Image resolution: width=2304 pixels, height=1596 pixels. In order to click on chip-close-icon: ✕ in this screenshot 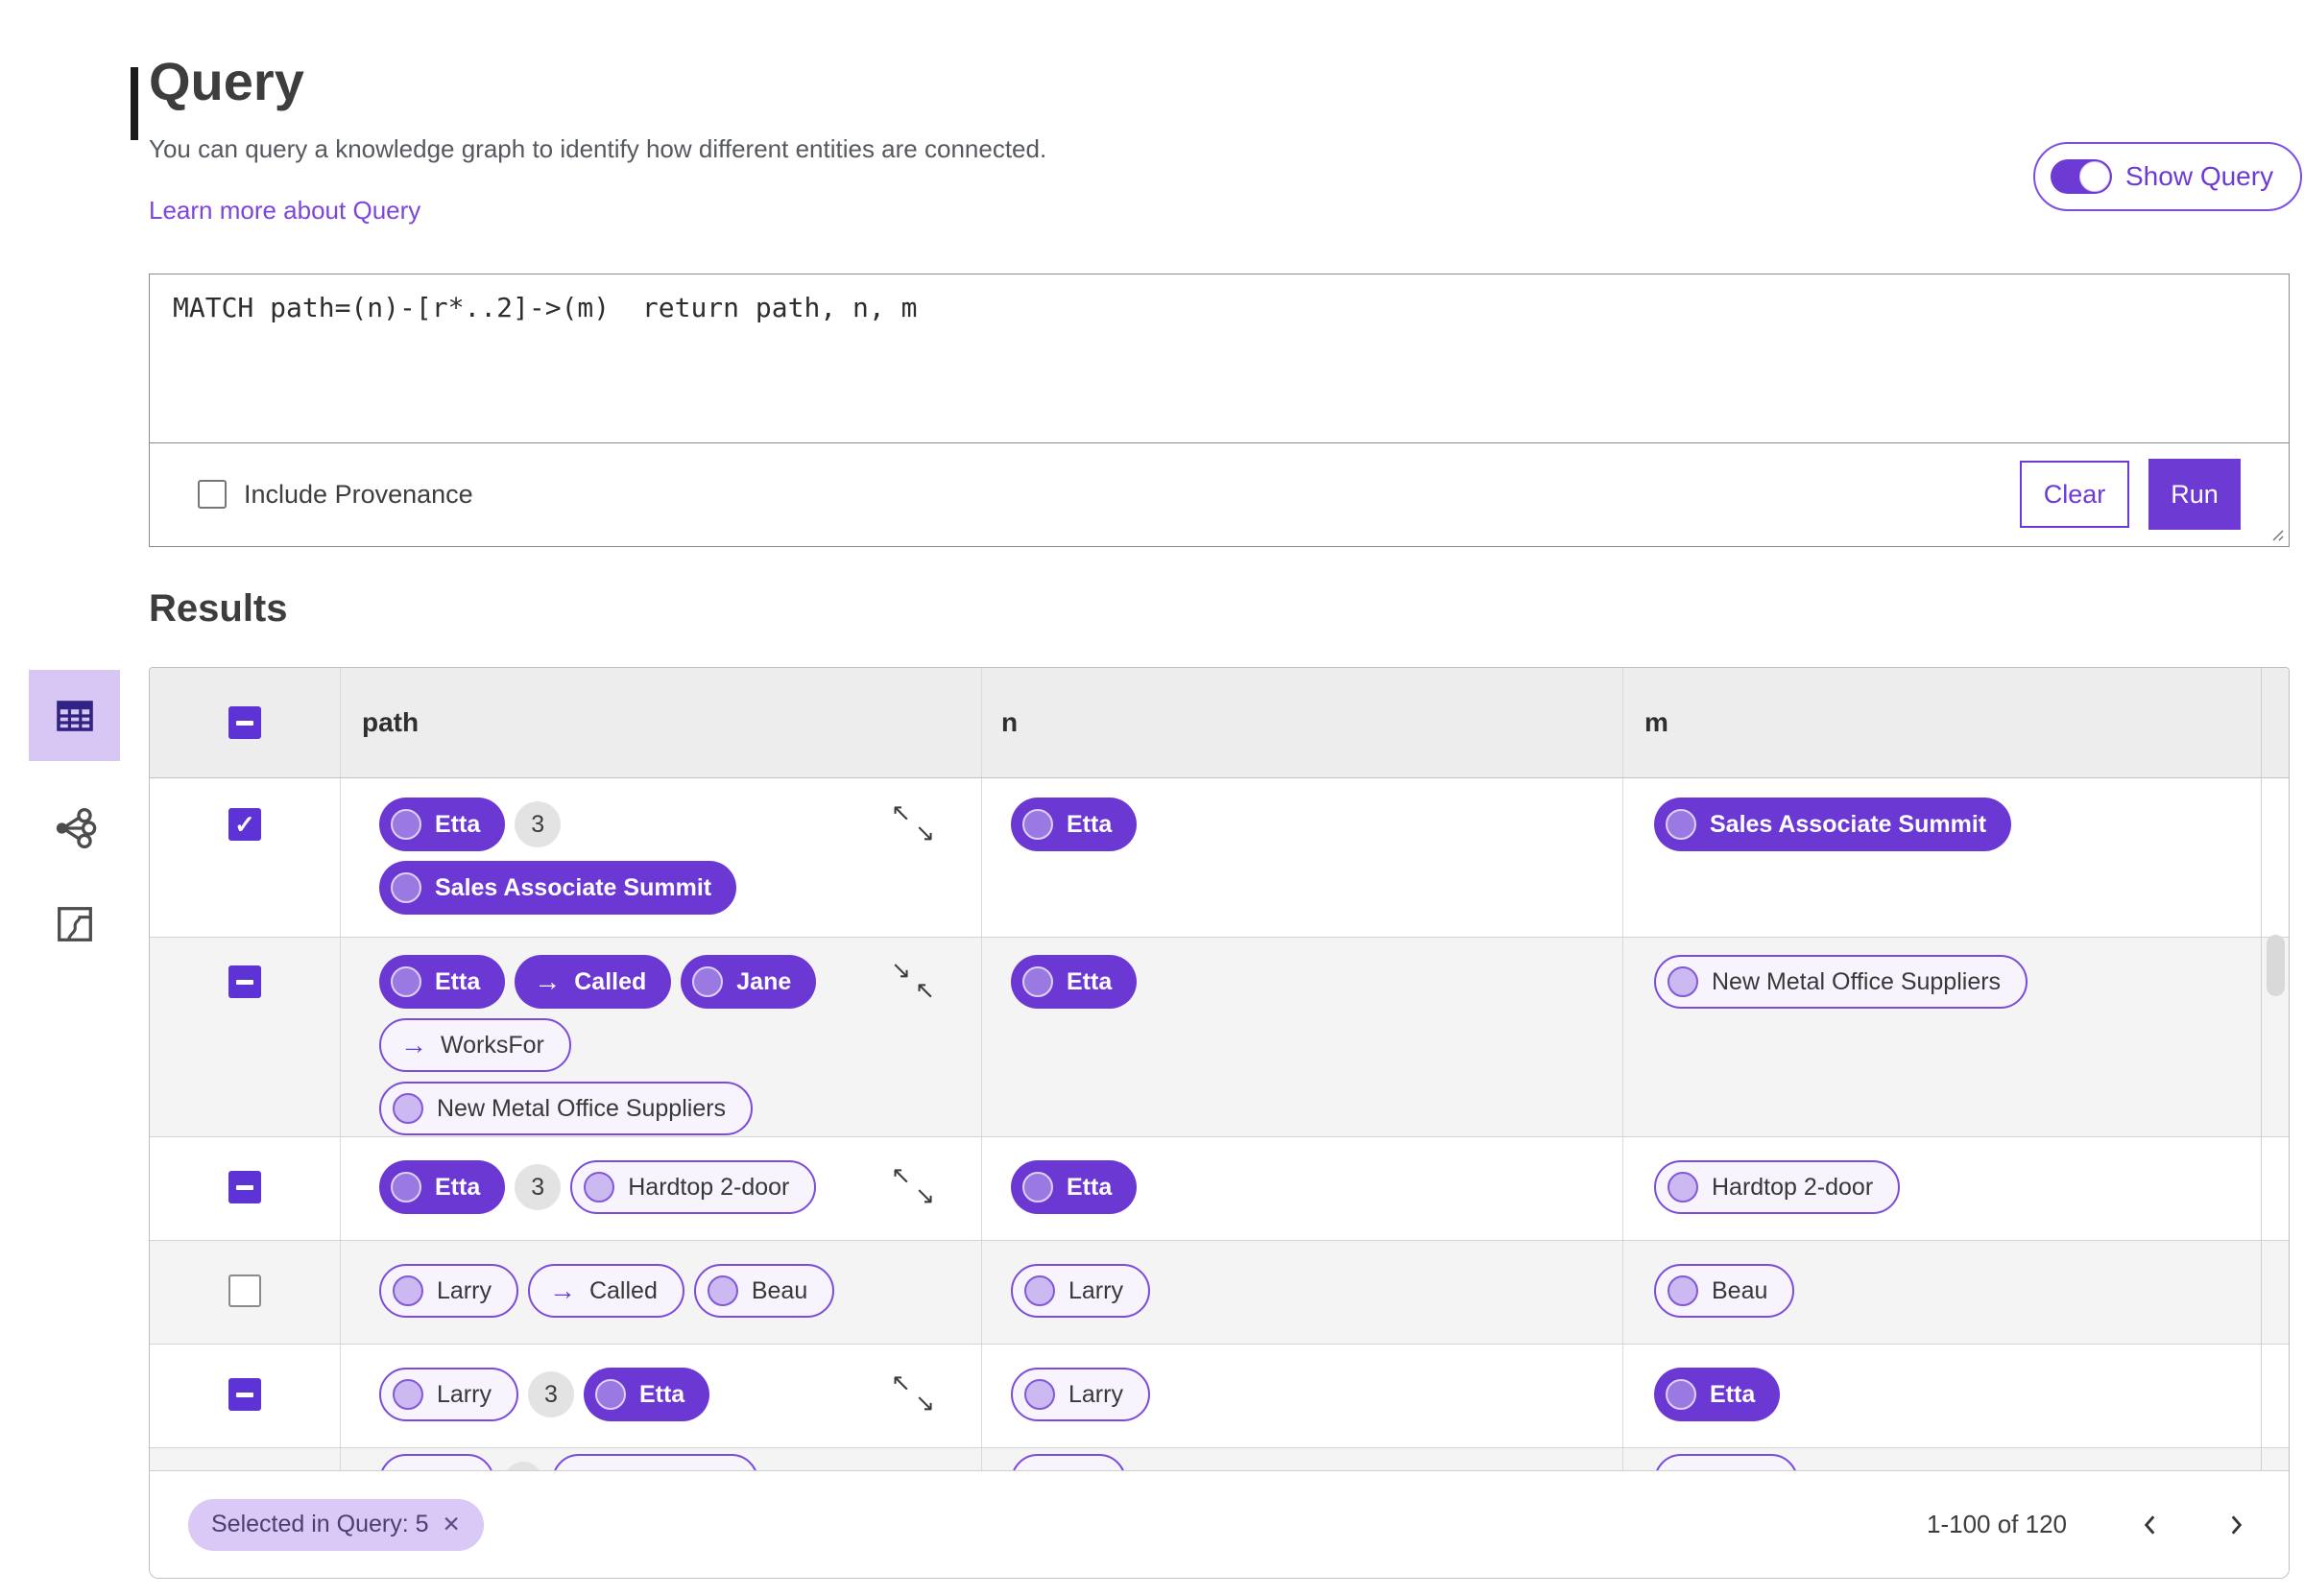, I will do `click(452, 1524)`.